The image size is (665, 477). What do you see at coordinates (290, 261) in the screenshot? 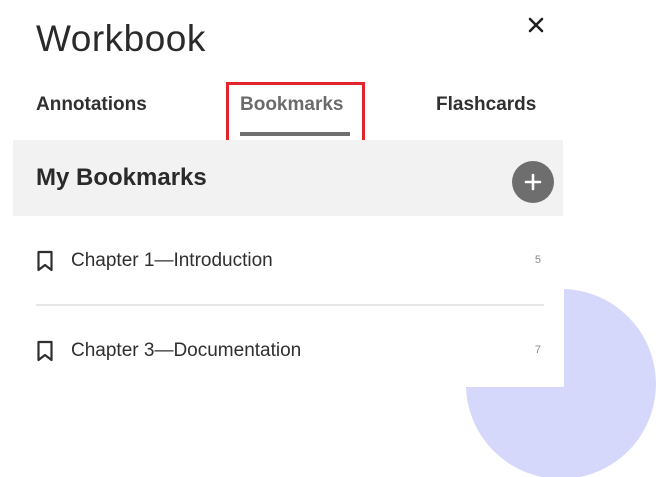
I see `bookmark-item: Chapter 1—Introduction 5` at bounding box center [290, 261].